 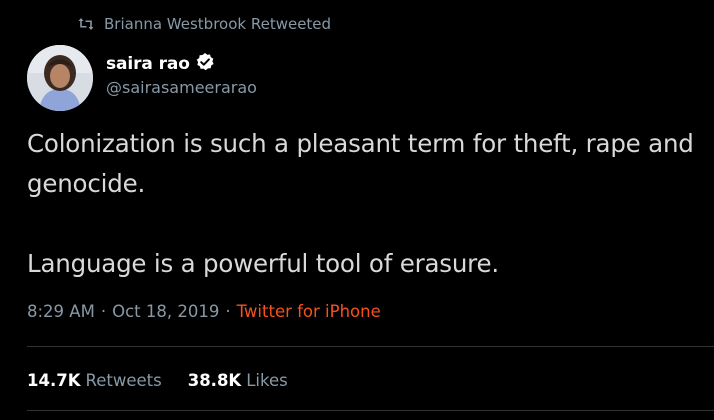 What do you see at coordinates (61, 311) in the screenshot?
I see `tweet-time: 8:29 AM` at bounding box center [61, 311].